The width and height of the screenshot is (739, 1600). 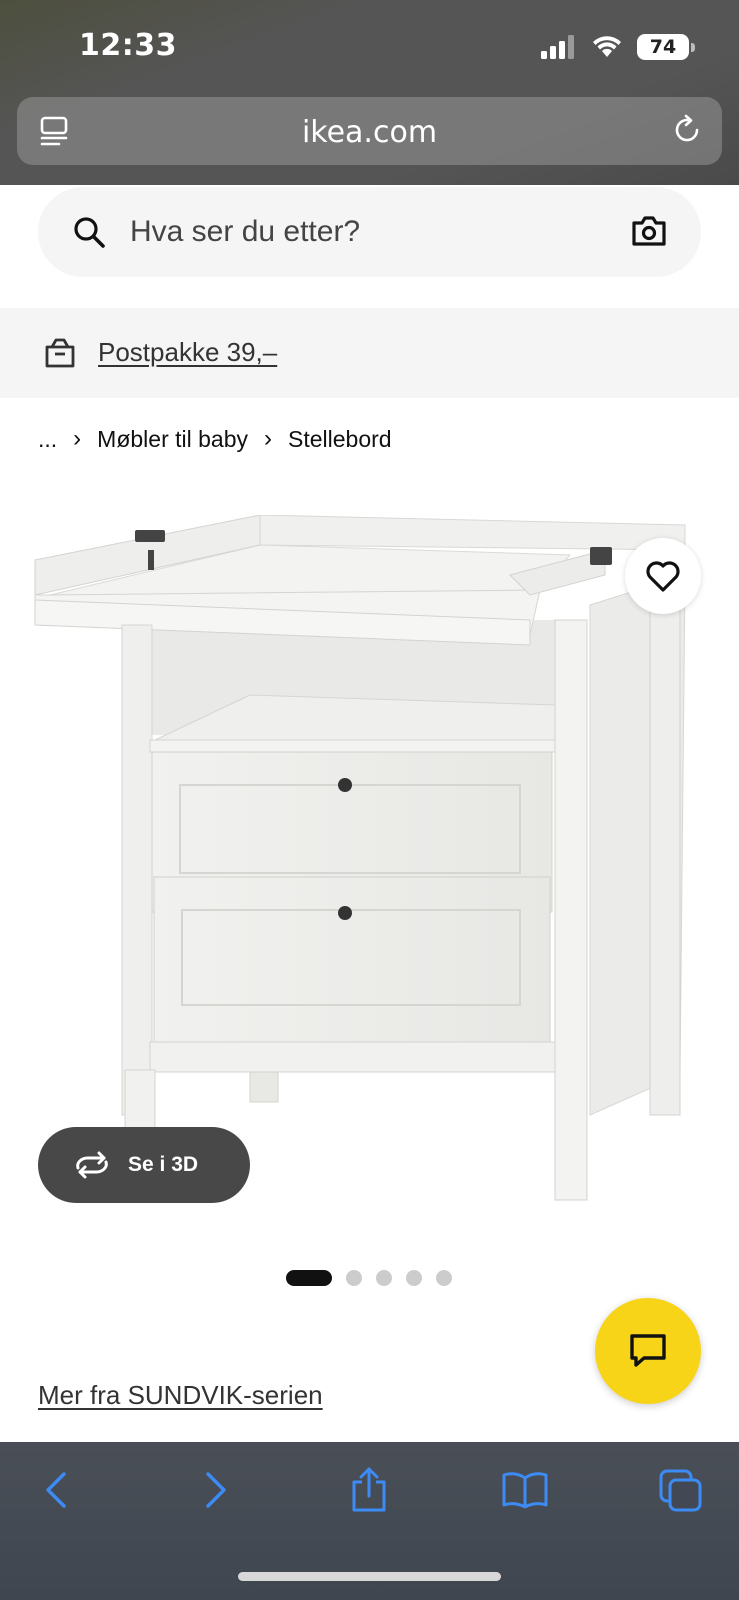 I want to click on reload-icon, so click(x=687, y=130).